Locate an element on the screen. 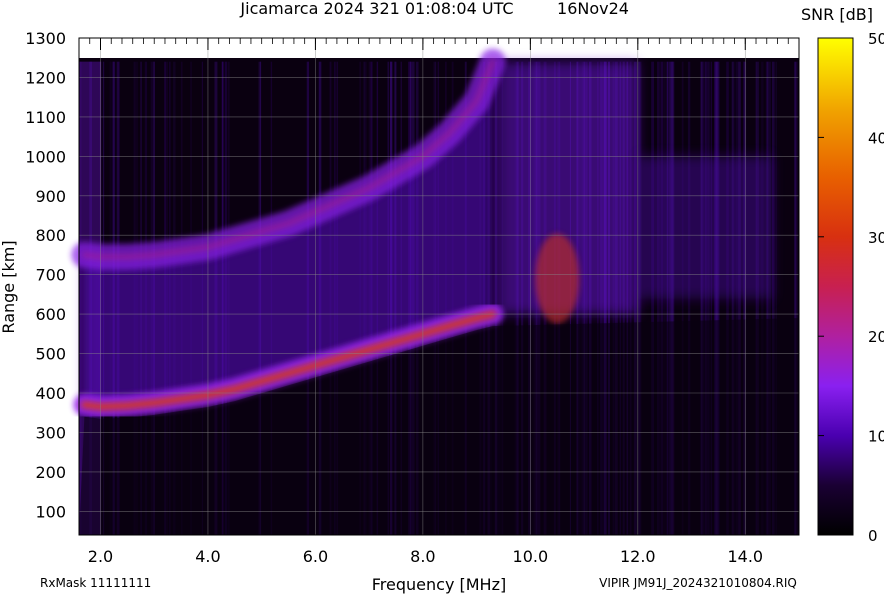 This screenshot has height=595, width=884. x-axis-label: Frequency [MHz] is located at coordinates (439, 584).